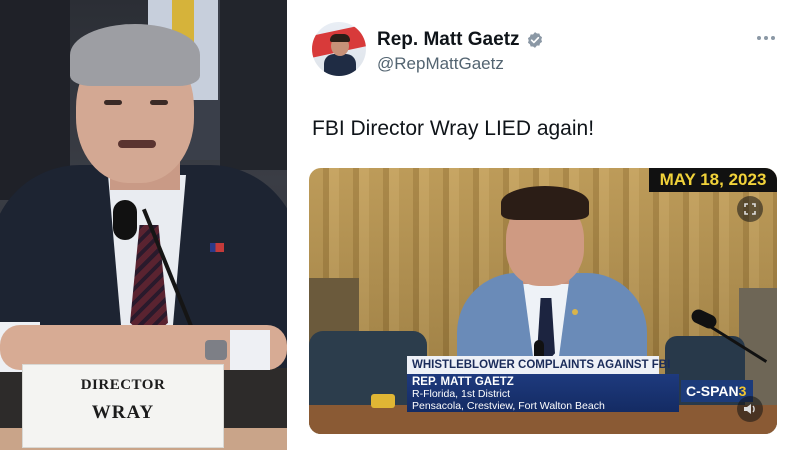 This screenshot has height=450, width=800. I want to click on expand-icon, so click(750, 209).